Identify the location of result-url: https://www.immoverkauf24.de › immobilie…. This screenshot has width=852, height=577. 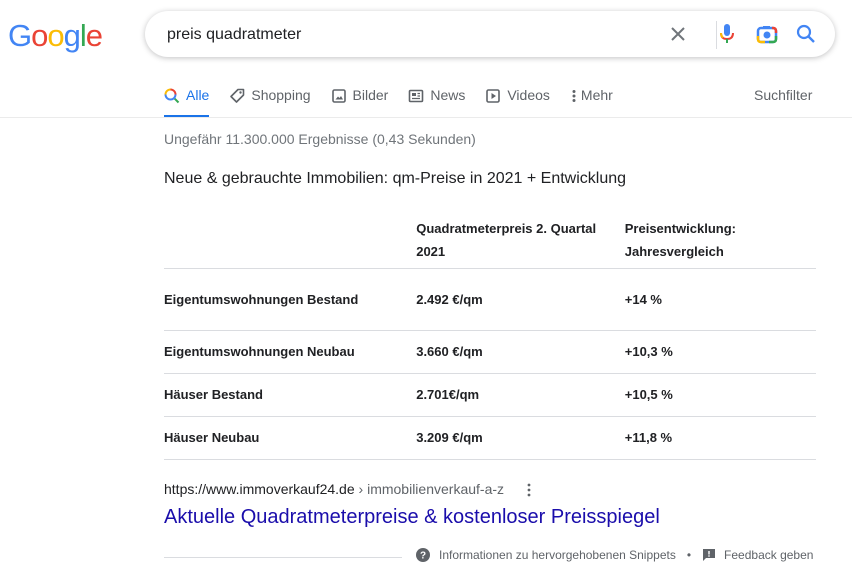
(334, 489).